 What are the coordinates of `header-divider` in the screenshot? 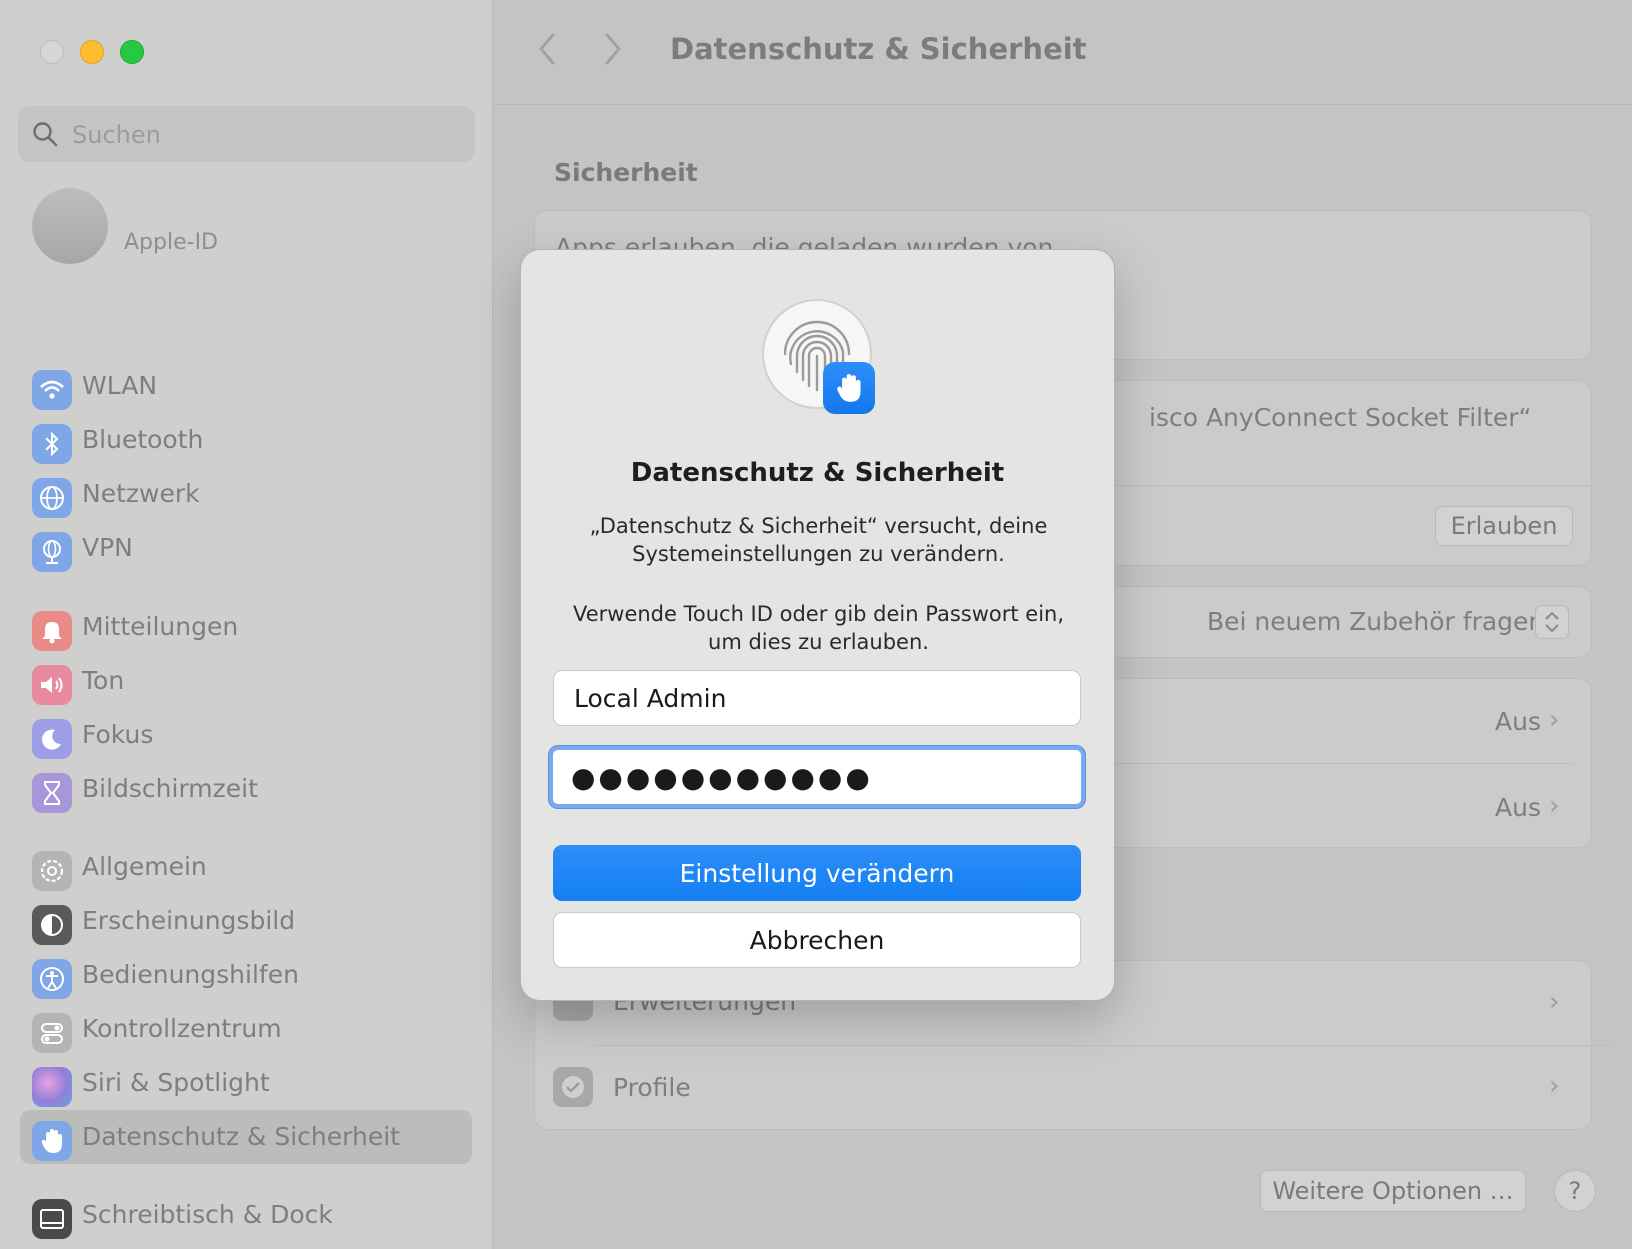 It's located at (1063, 104).